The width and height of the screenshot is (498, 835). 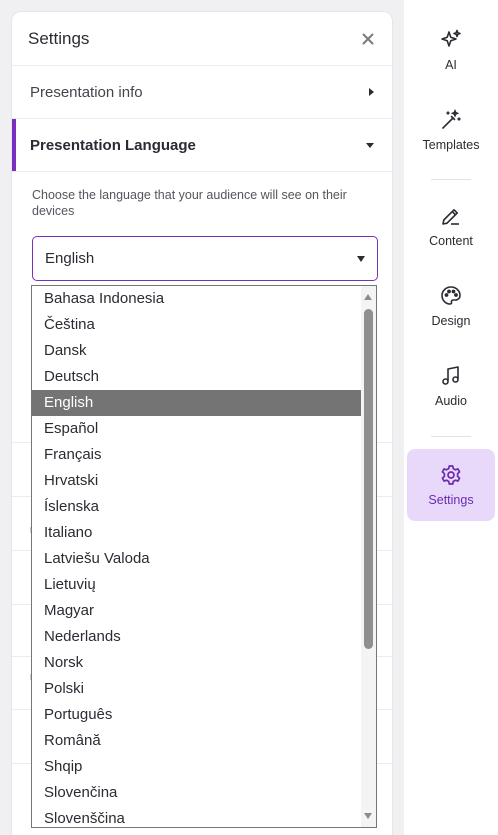 What do you see at coordinates (197, 351) in the screenshot?
I see `language-option: Dansk` at bounding box center [197, 351].